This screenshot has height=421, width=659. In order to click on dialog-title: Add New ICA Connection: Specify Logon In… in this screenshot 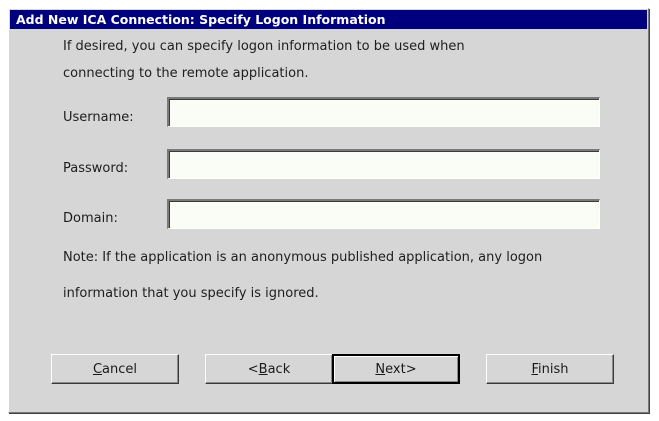, I will do `click(201, 19)`.